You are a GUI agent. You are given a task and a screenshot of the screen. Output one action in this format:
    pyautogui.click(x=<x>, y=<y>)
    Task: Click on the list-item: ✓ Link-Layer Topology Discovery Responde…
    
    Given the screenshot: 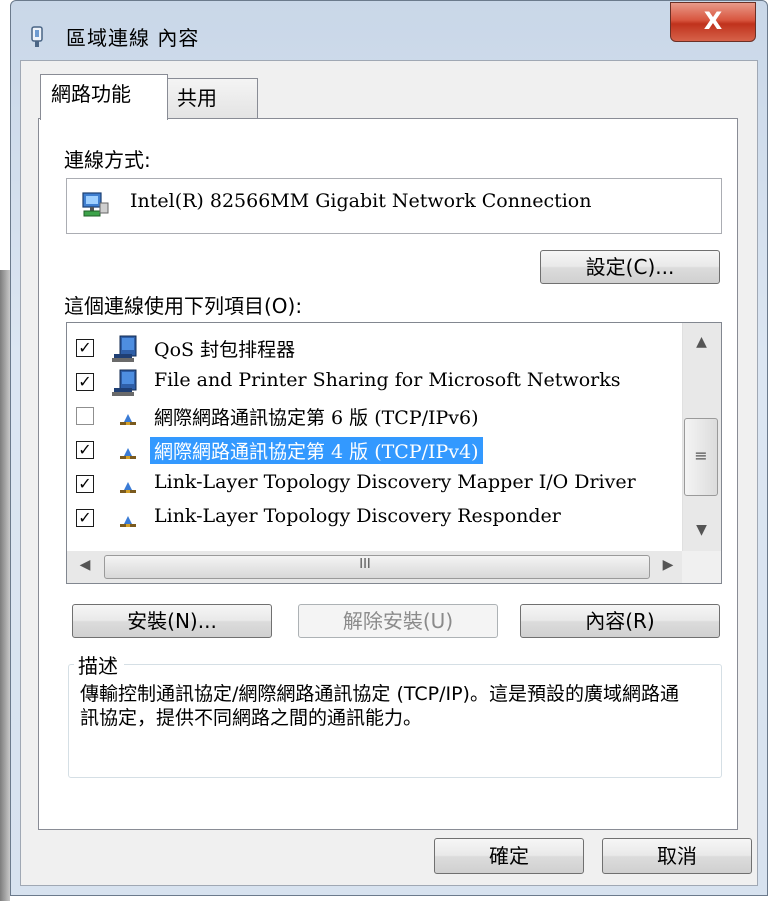 What is the action you would take?
    pyautogui.click(x=376, y=518)
    